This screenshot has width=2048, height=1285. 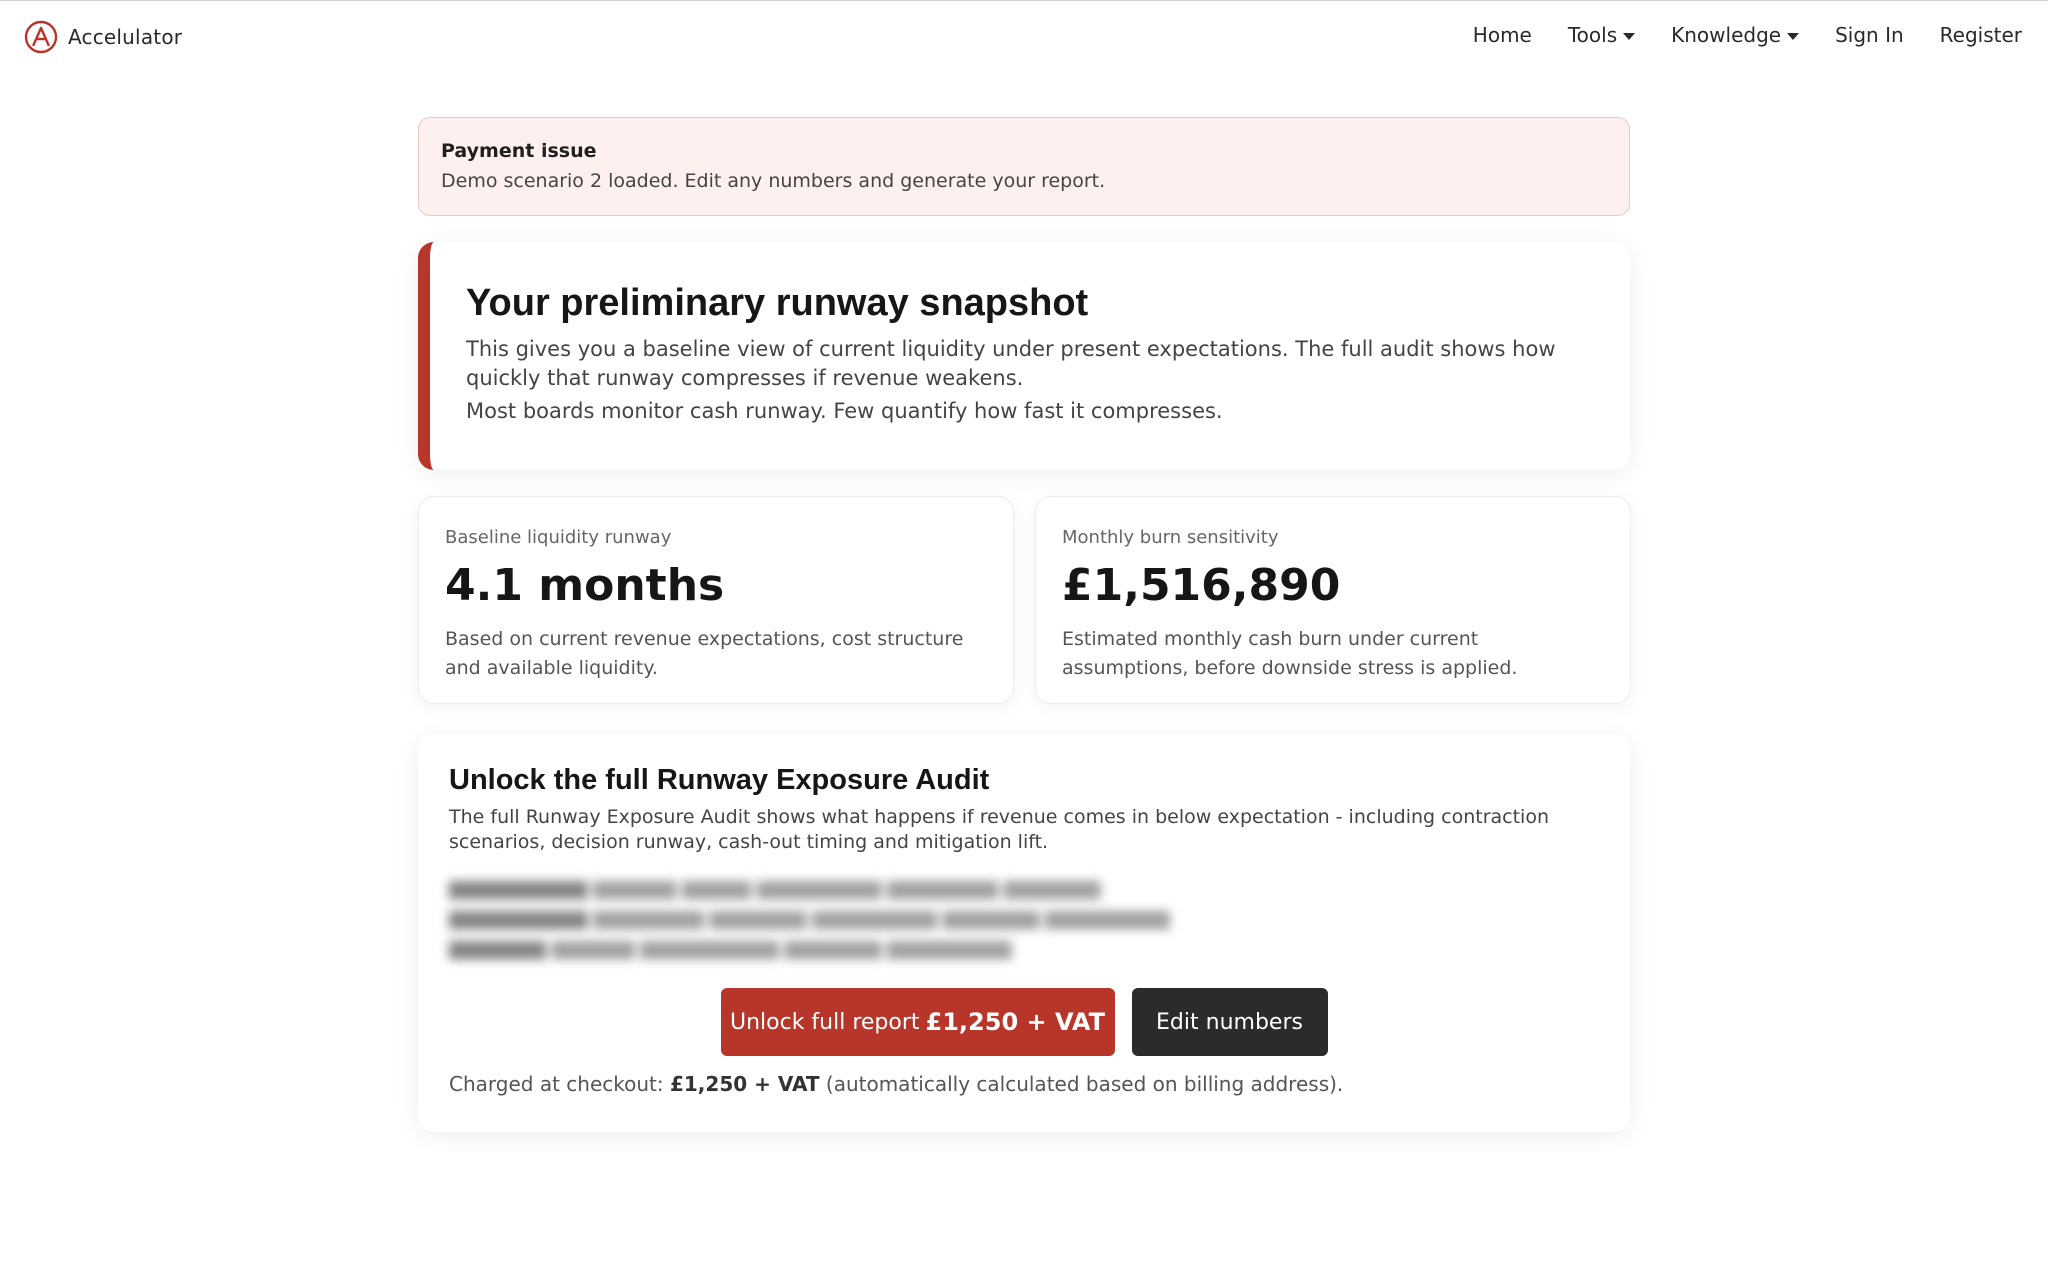 I want to click on metric-label: Baseline liquidity runway, so click(x=558, y=537).